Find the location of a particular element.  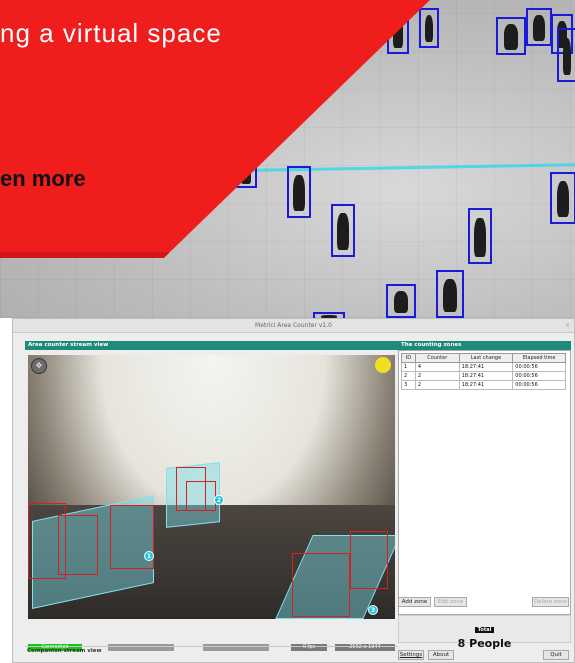

column-header-counter: Counter is located at coordinates (437, 358).